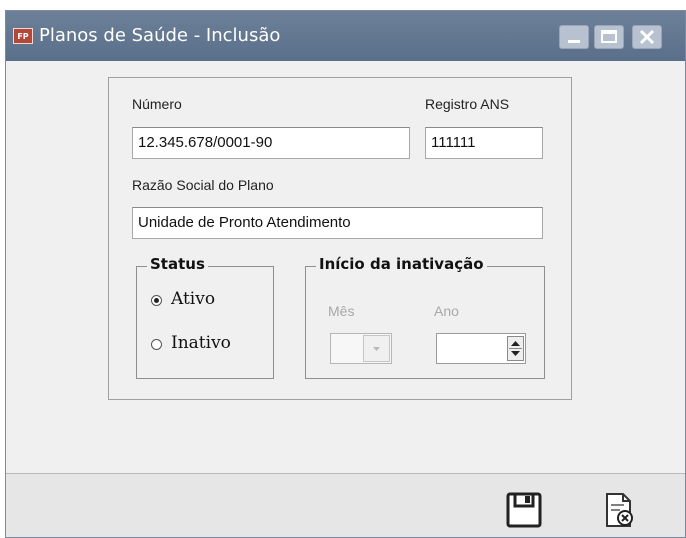 This screenshot has height=538, width=686. I want to click on cancel-button, so click(620, 510).